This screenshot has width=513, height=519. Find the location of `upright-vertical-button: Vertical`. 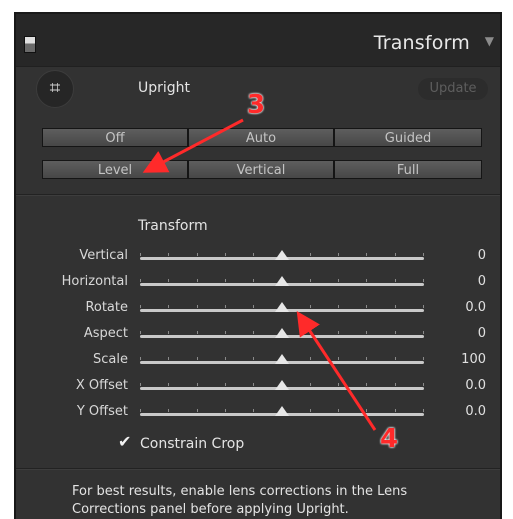

upright-vertical-button: Vertical is located at coordinates (261, 169).